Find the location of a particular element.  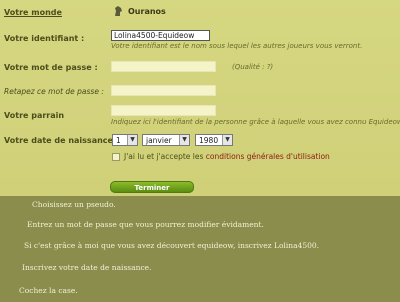

parrain-label: Votre parrain is located at coordinates (34, 115).